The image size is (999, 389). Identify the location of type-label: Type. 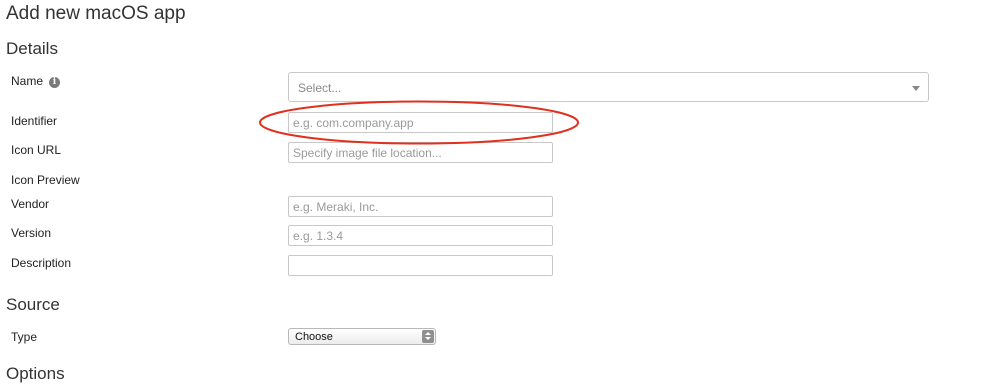
(24, 337).